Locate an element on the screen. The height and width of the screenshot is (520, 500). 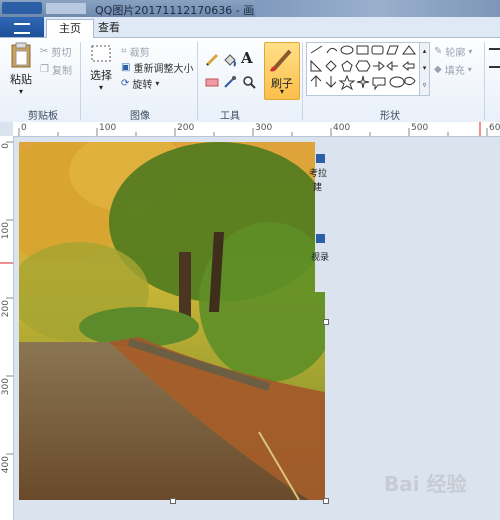
outline-button: ✎ 轮廓 ▾ is located at coordinates (453, 51).